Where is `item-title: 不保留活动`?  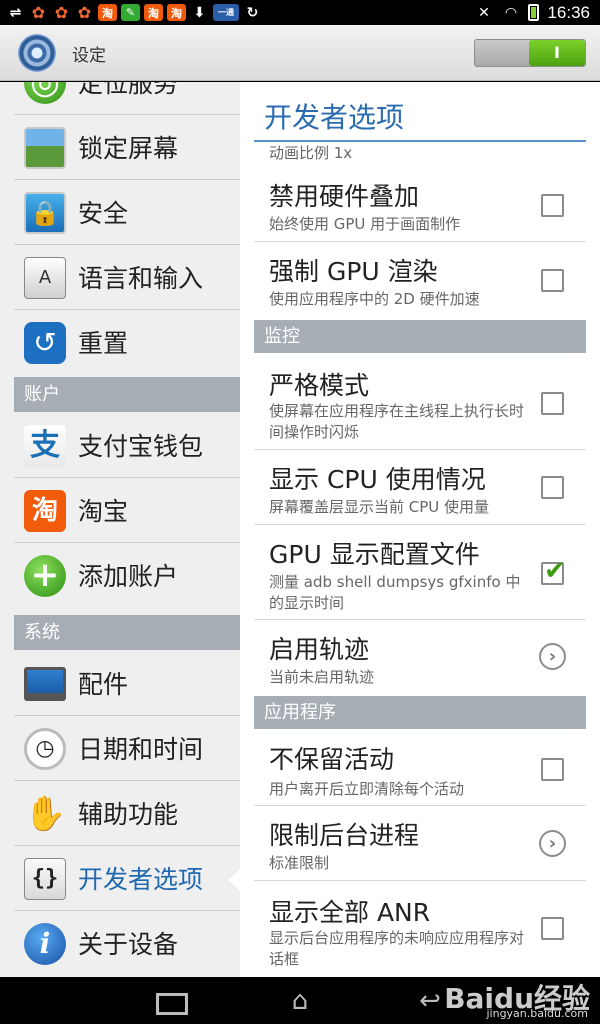
item-title: 不保留活动 is located at coordinates (332, 759).